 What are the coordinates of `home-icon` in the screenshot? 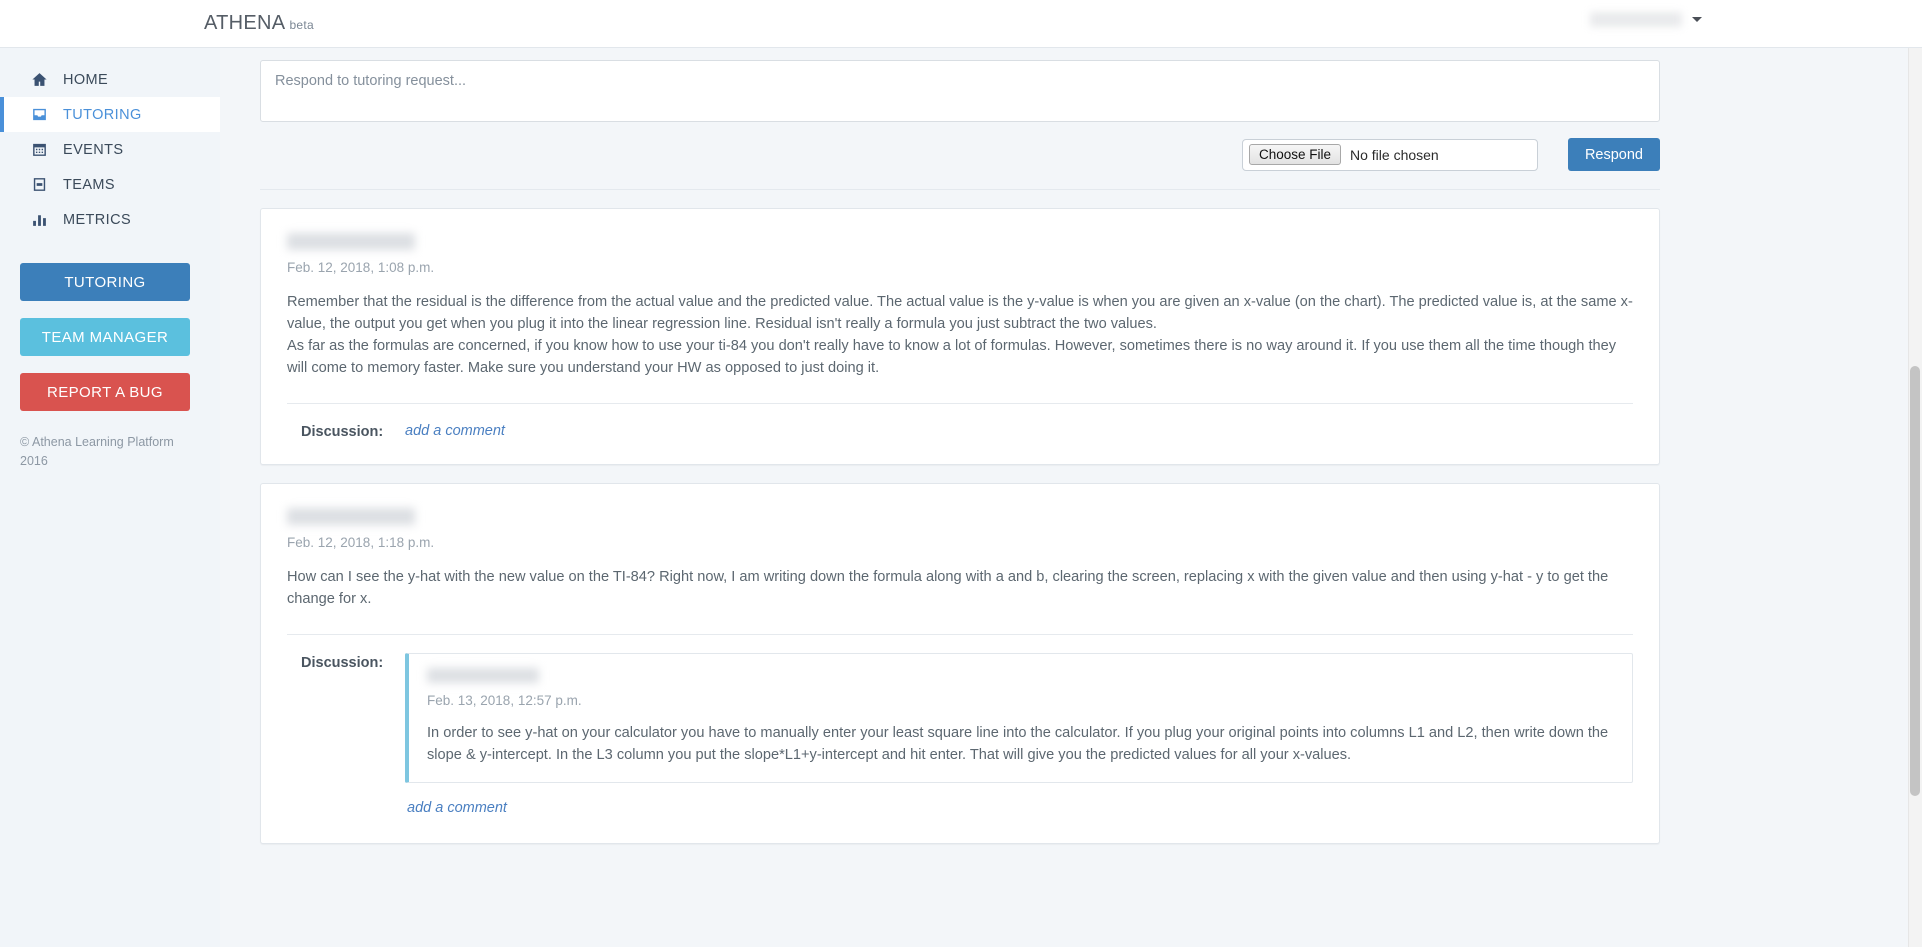 It's located at (39, 79).